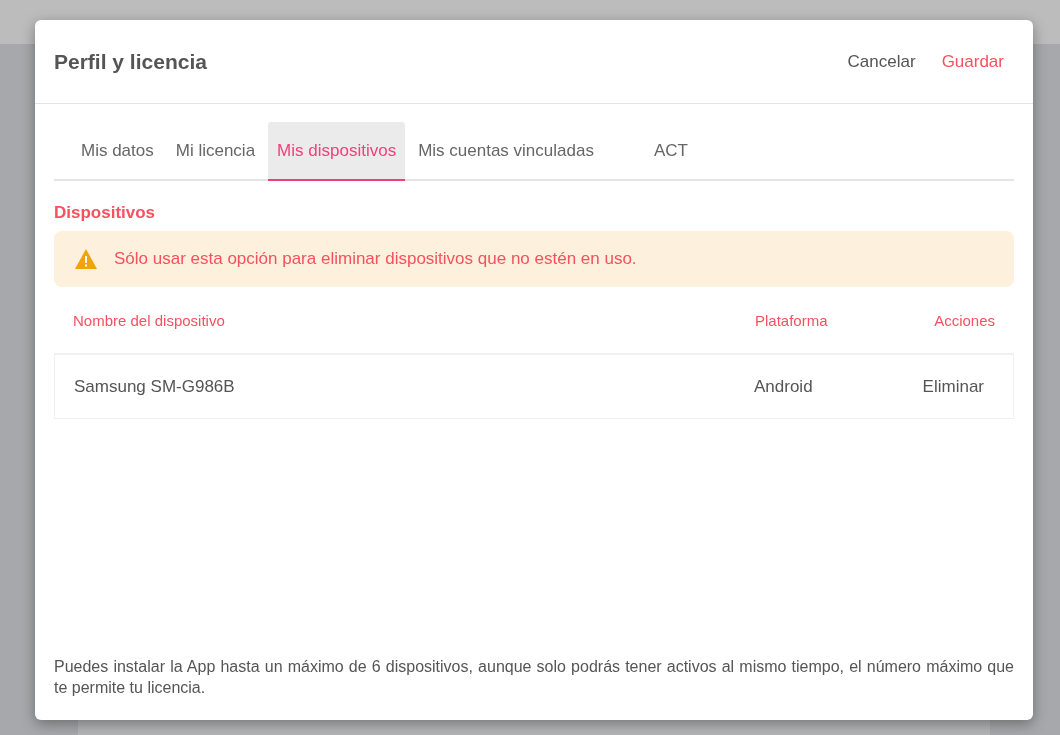 The width and height of the screenshot is (1060, 735). Describe the element at coordinates (972, 61) in the screenshot. I see `save-button: Guardar` at that location.